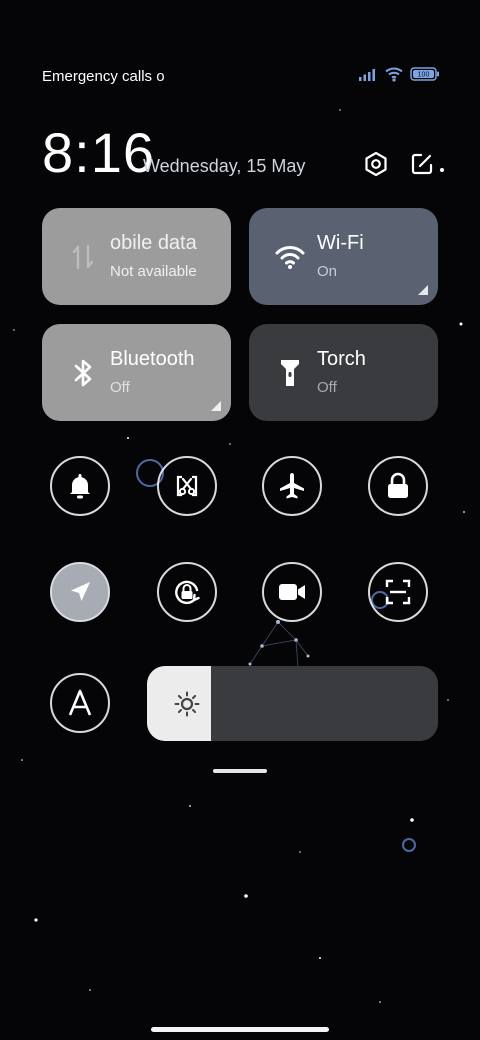 This screenshot has width=480, height=1040. I want to click on gear-icon, so click(376, 164).